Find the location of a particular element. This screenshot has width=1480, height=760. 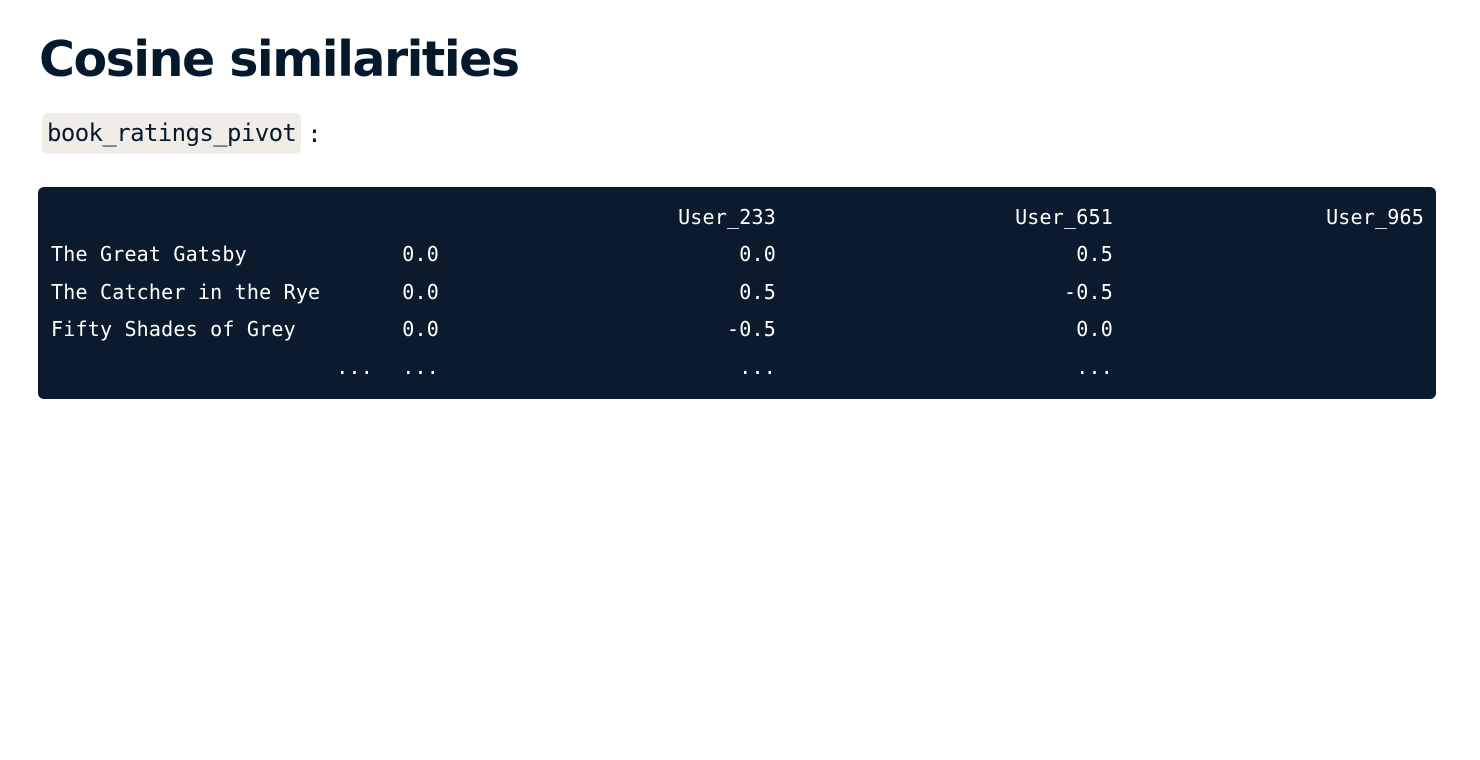

variable-name: book_ratings_pivot is located at coordinates (172, 133).